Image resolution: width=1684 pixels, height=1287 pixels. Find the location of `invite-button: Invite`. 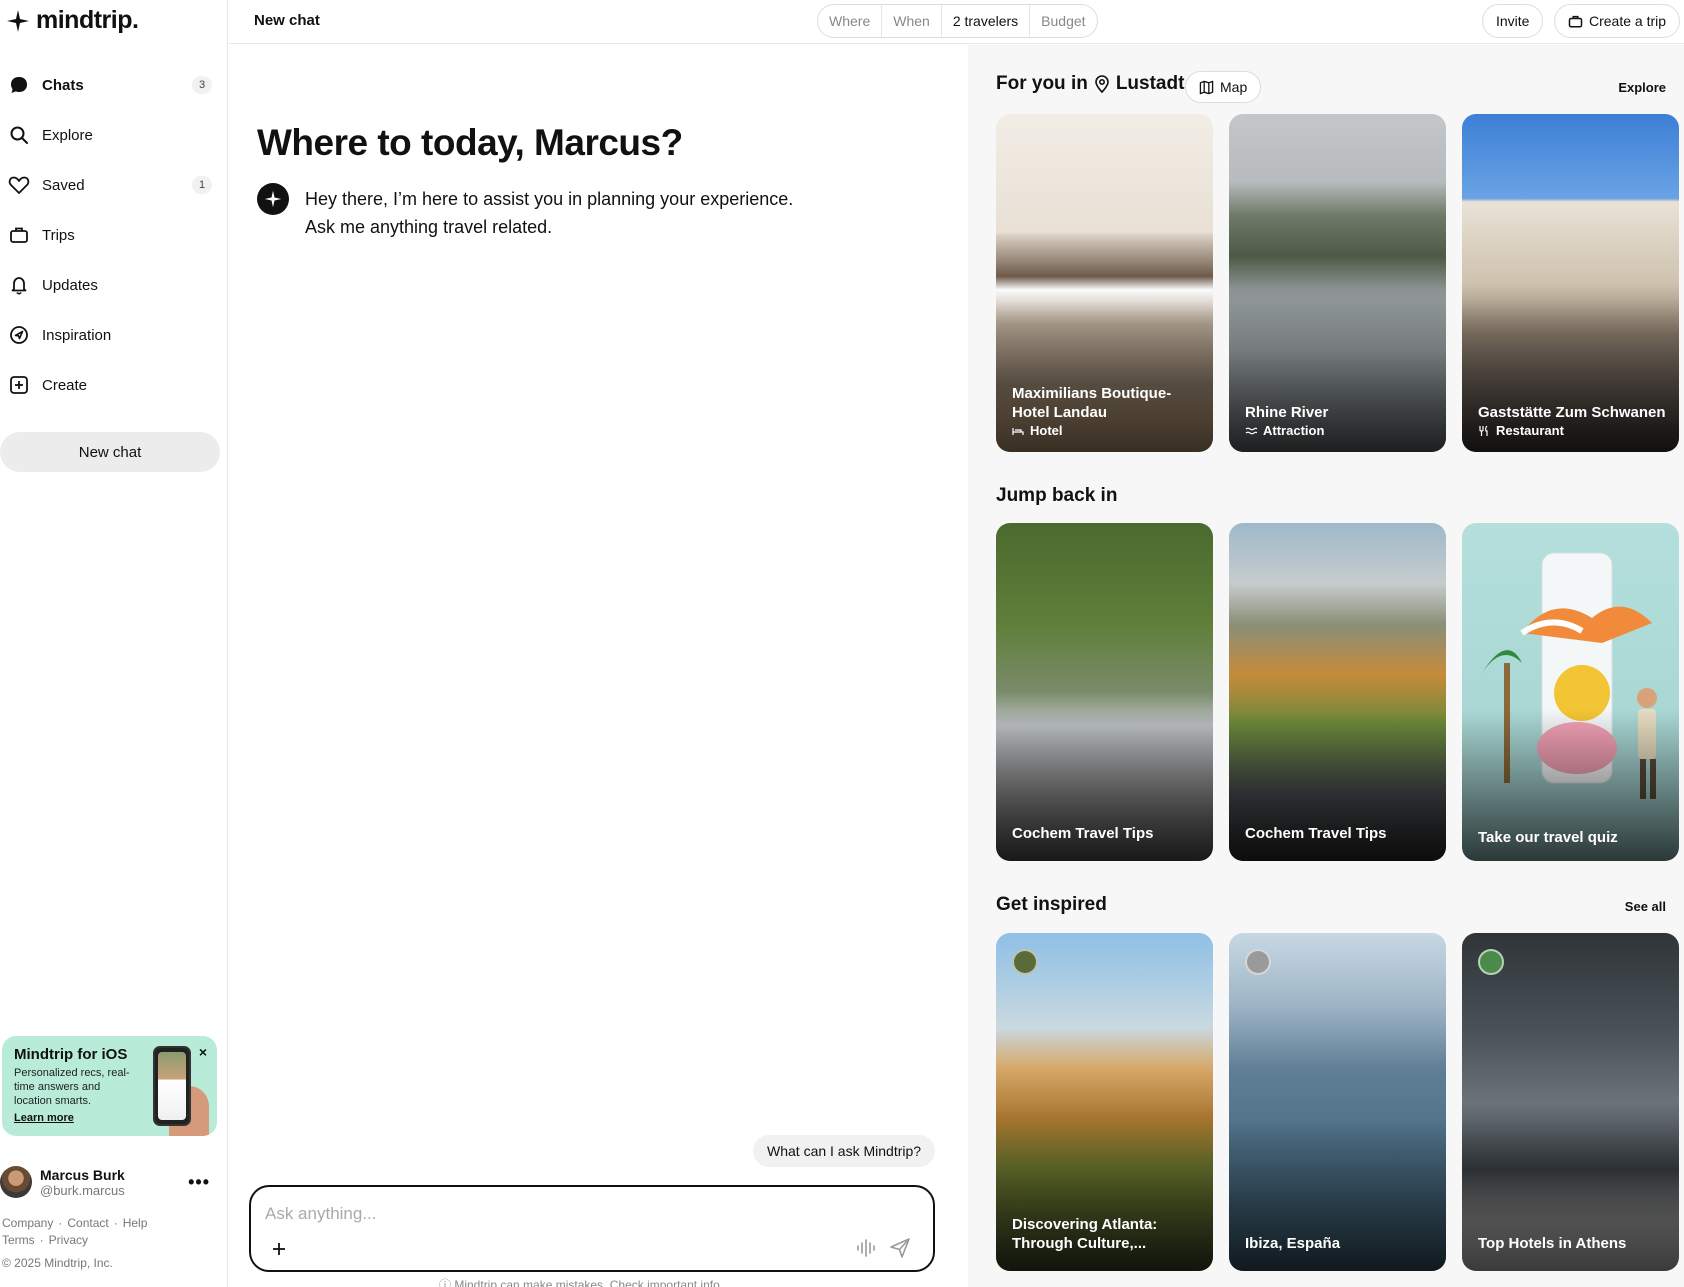

invite-button: Invite is located at coordinates (1513, 21).